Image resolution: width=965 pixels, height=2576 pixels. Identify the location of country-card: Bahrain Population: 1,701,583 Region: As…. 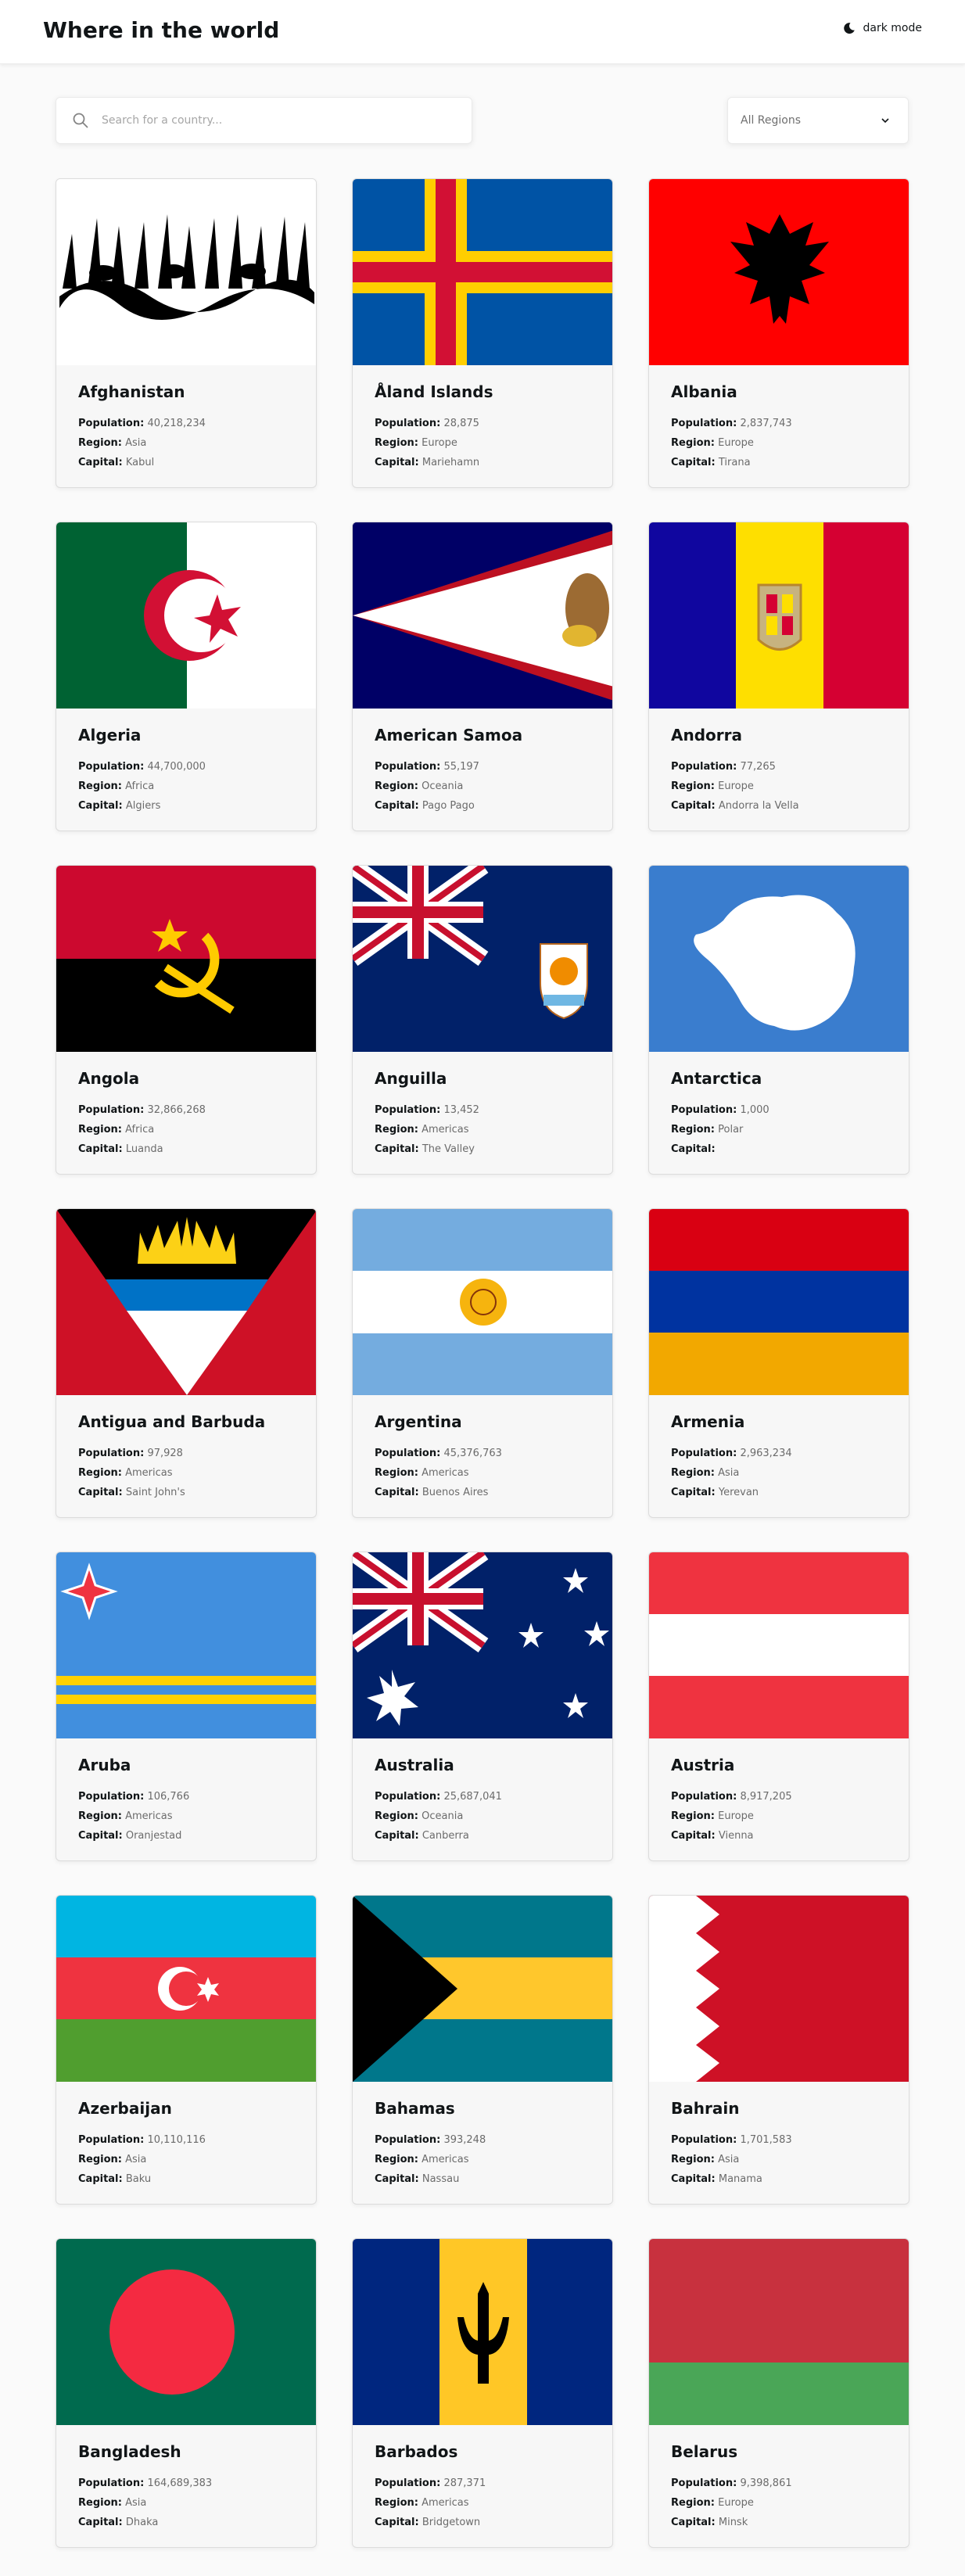
(778, 2050).